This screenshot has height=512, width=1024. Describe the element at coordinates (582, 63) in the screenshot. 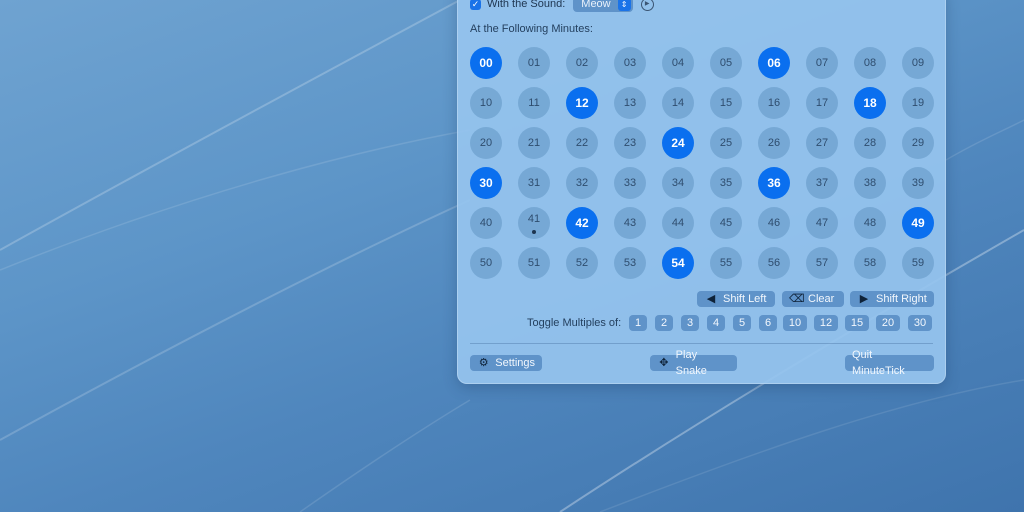

I see `minute-02: 02` at that location.